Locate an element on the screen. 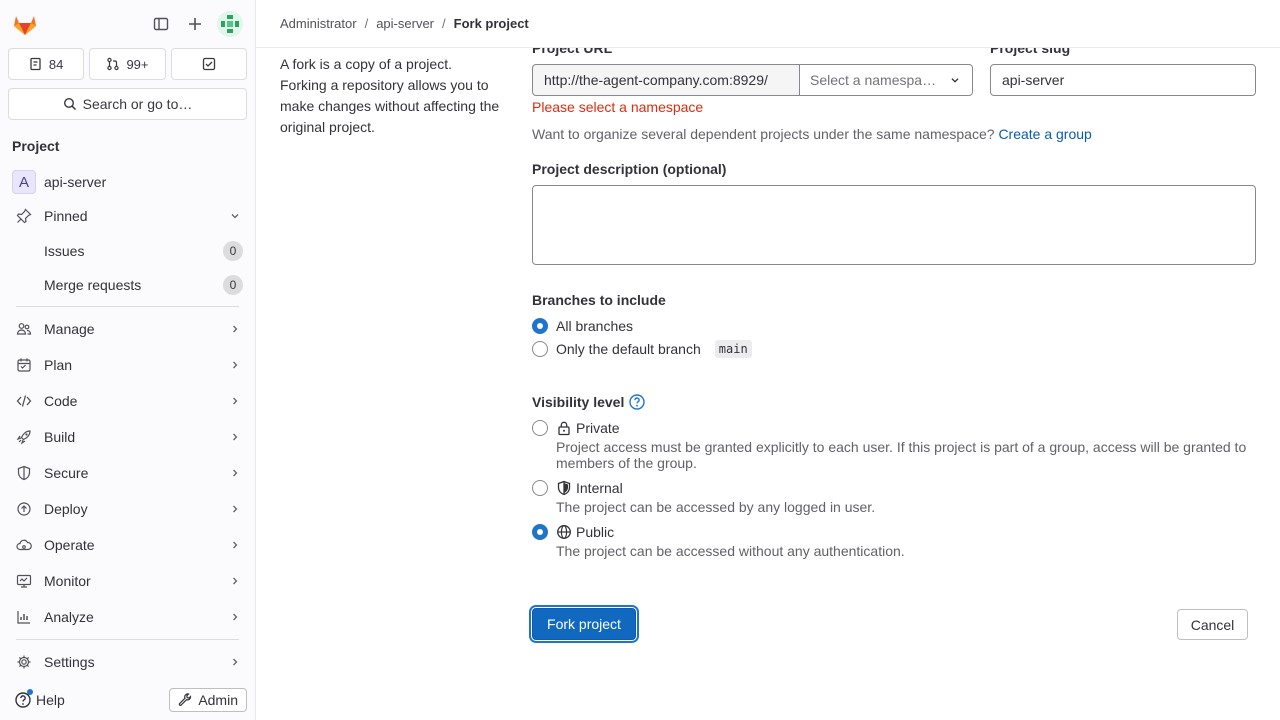 This screenshot has width=1280, height=720. sidebar-item-label: Build is located at coordinates (60, 437).